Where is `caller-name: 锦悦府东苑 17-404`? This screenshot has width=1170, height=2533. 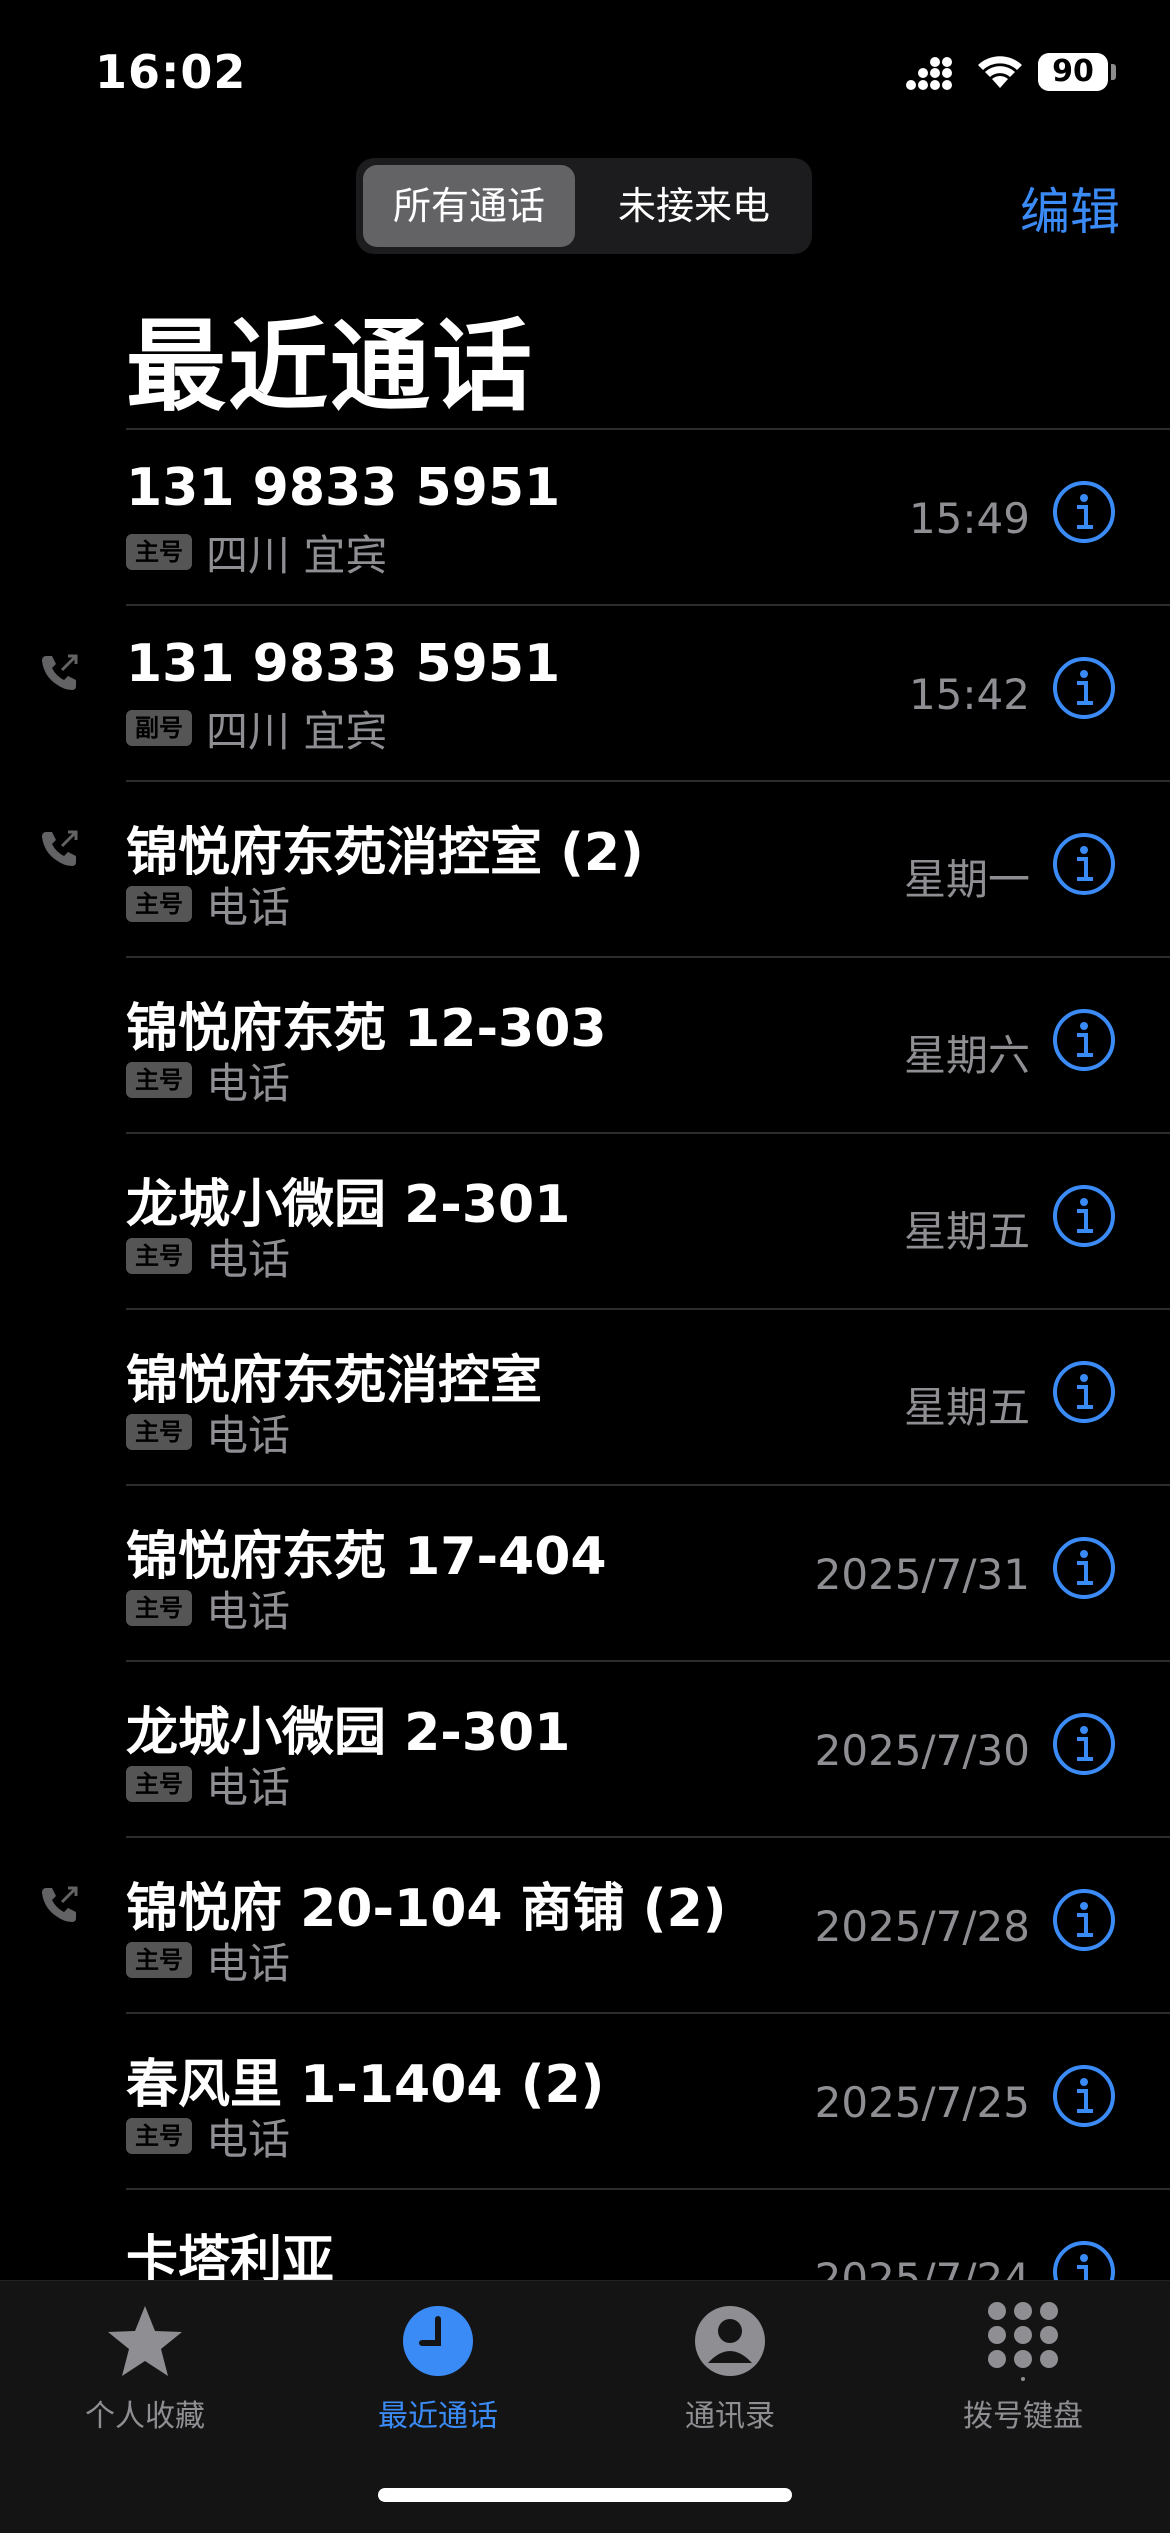
caller-name: 锦悦府东苑 17-404 is located at coordinates (366, 1557).